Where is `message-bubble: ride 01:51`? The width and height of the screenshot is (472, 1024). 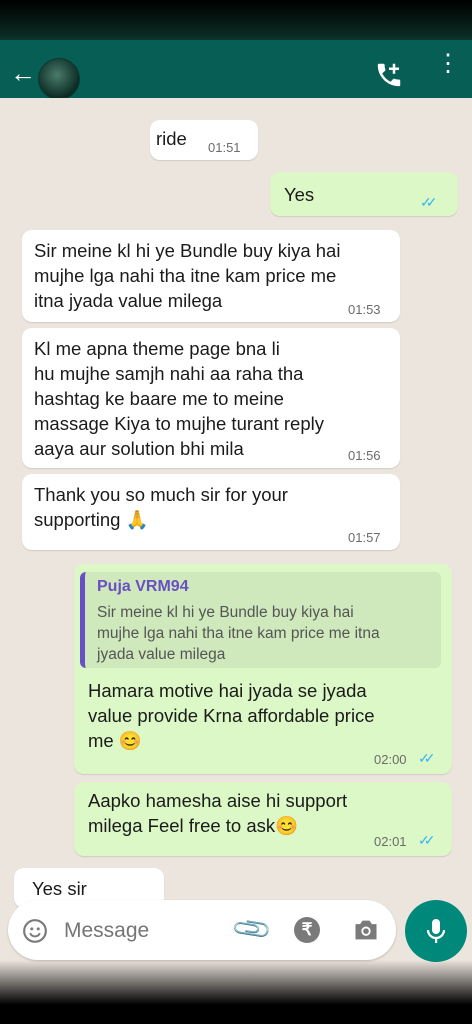
message-bubble: ride 01:51 is located at coordinates (204, 140).